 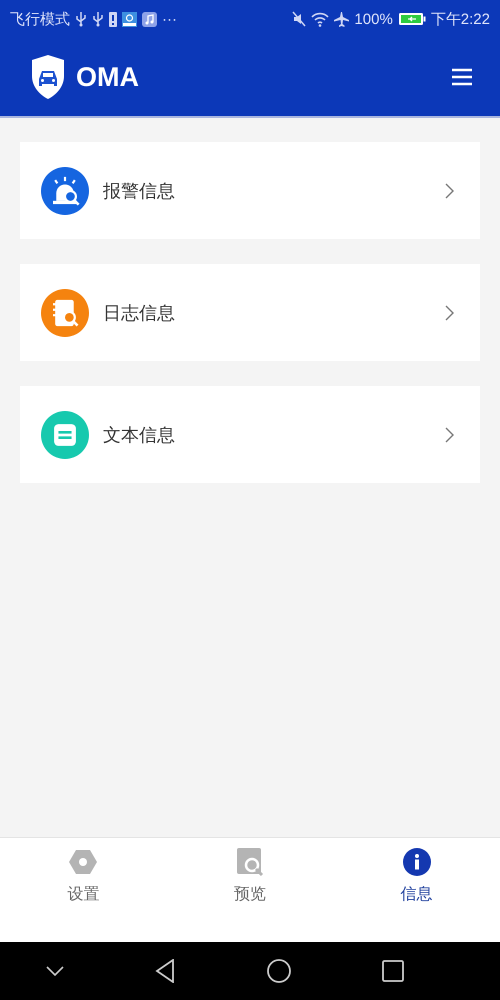 I want to click on airplane-mode-text: 飞行模式, so click(x=40, y=19).